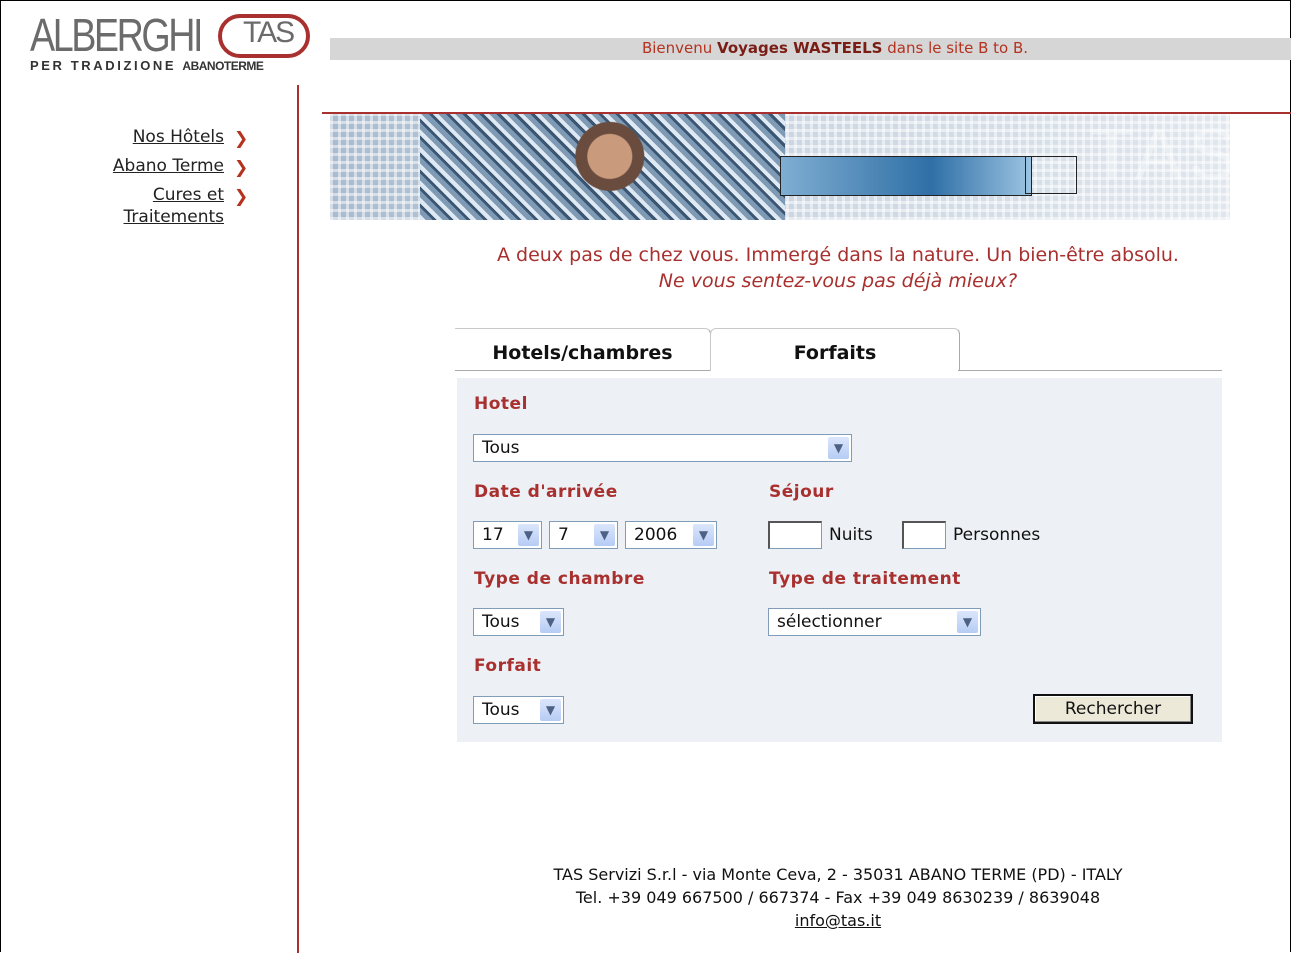 This screenshot has height=953, width=1291. What do you see at coordinates (508, 666) in the screenshot?
I see `package-label: Forfait` at bounding box center [508, 666].